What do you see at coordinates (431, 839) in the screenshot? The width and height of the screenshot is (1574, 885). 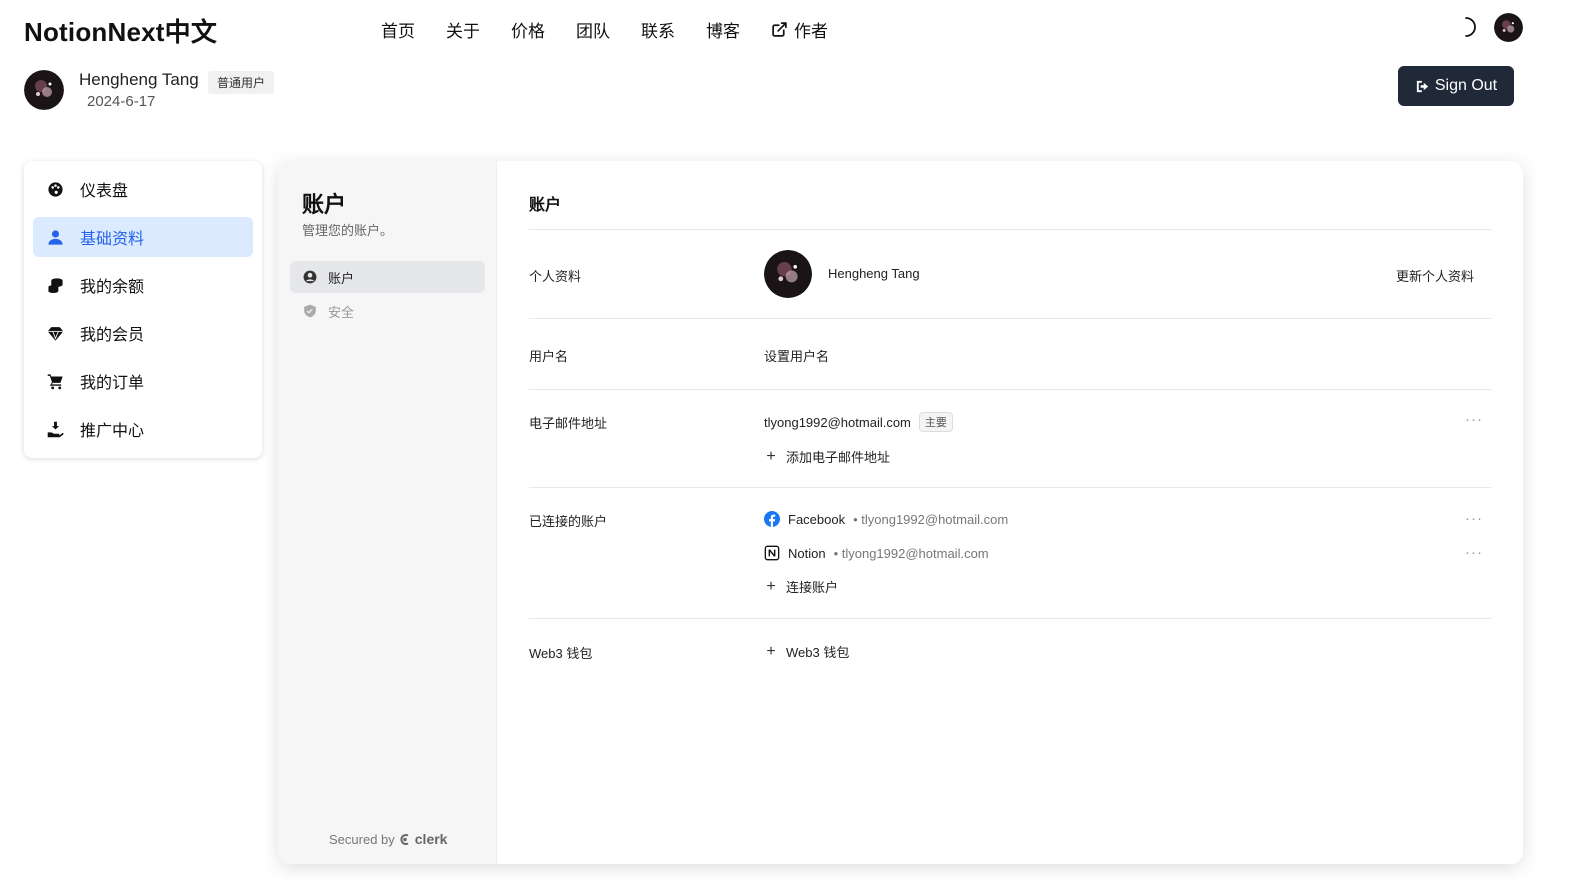 I see `clerk-brand: clerk` at bounding box center [431, 839].